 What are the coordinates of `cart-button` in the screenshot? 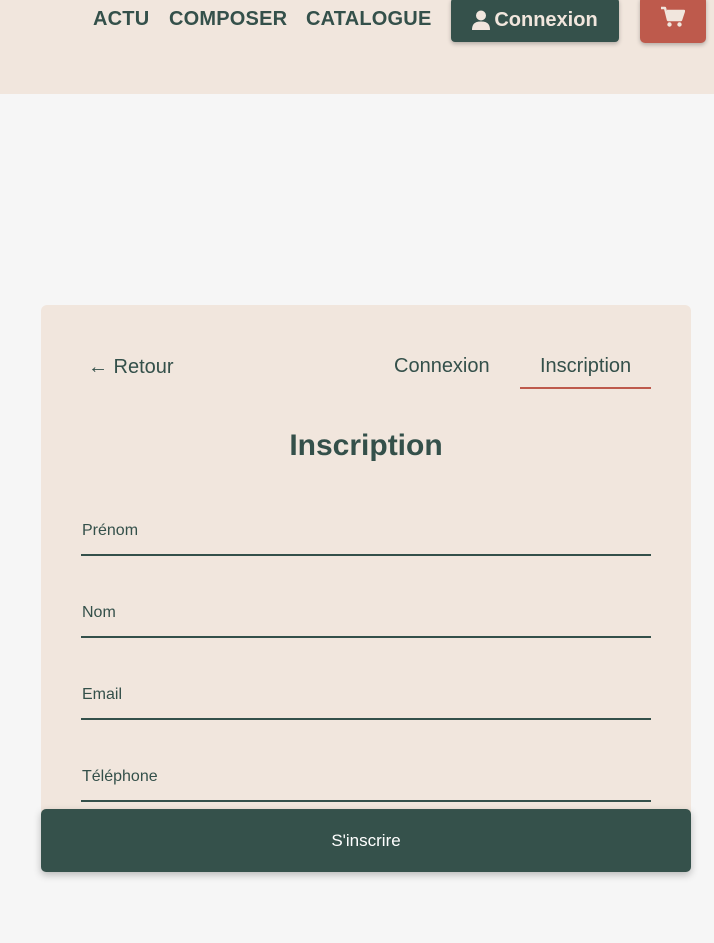 It's located at (673, 21).